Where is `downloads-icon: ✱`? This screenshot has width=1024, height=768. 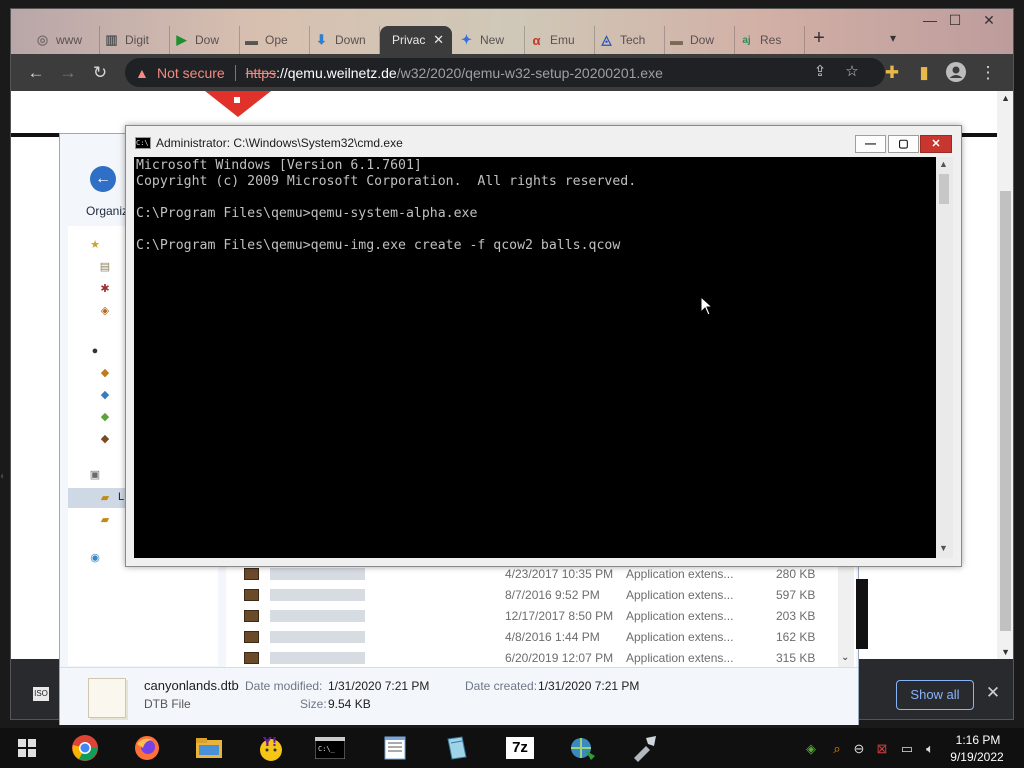 downloads-icon: ✱ is located at coordinates (105, 289).